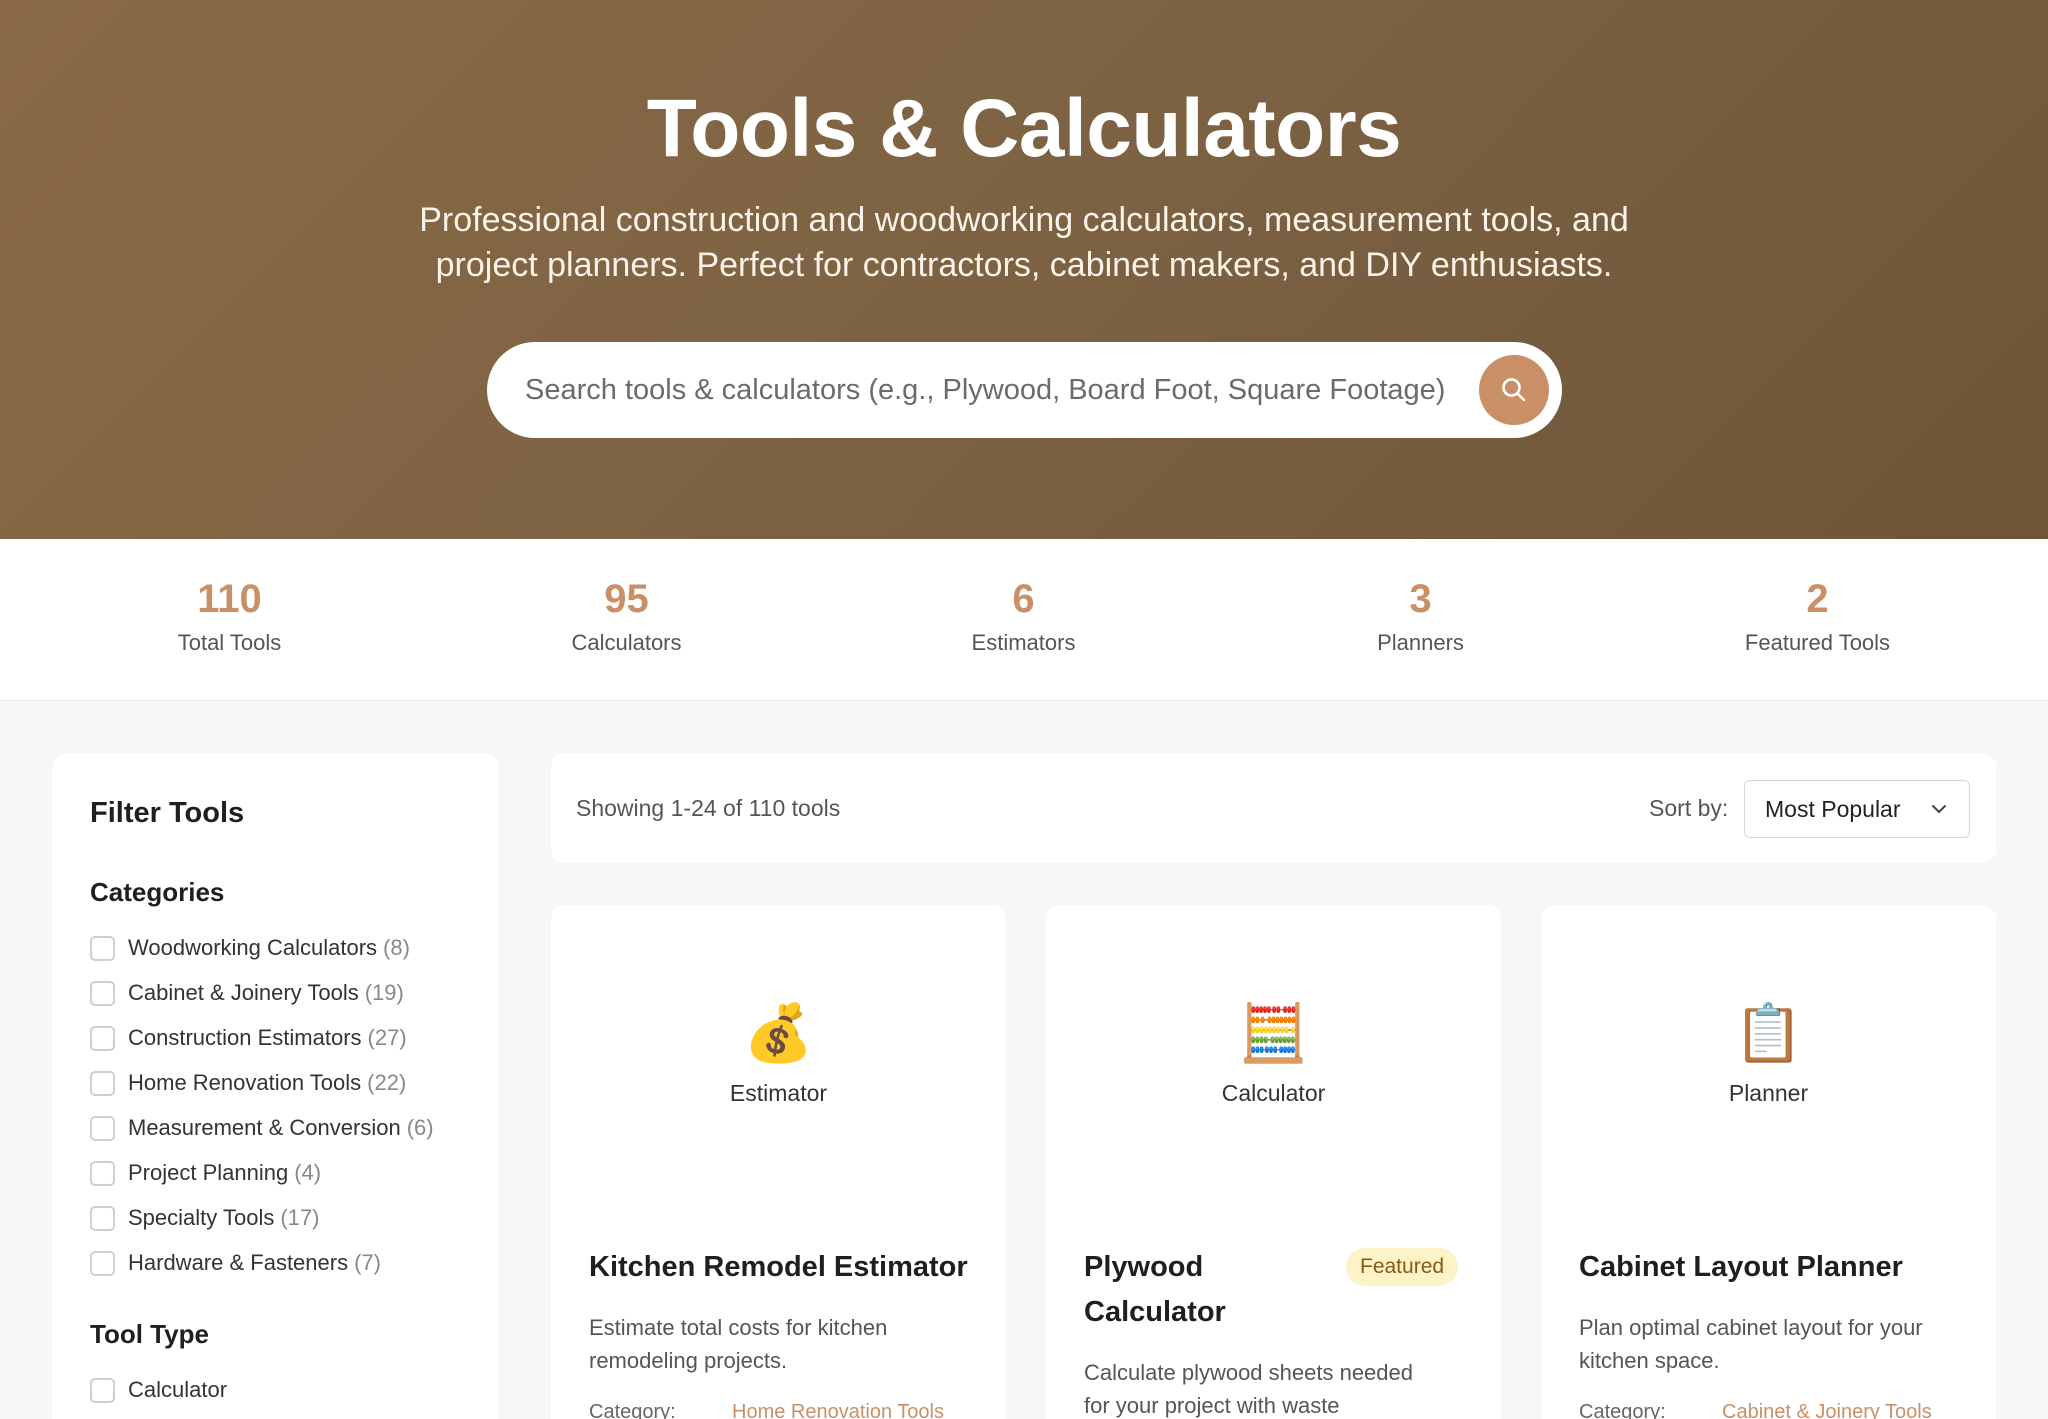 The height and width of the screenshot is (1419, 2048). I want to click on stat-featured-tools: 2 Featured Tools, so click(1817, 616).